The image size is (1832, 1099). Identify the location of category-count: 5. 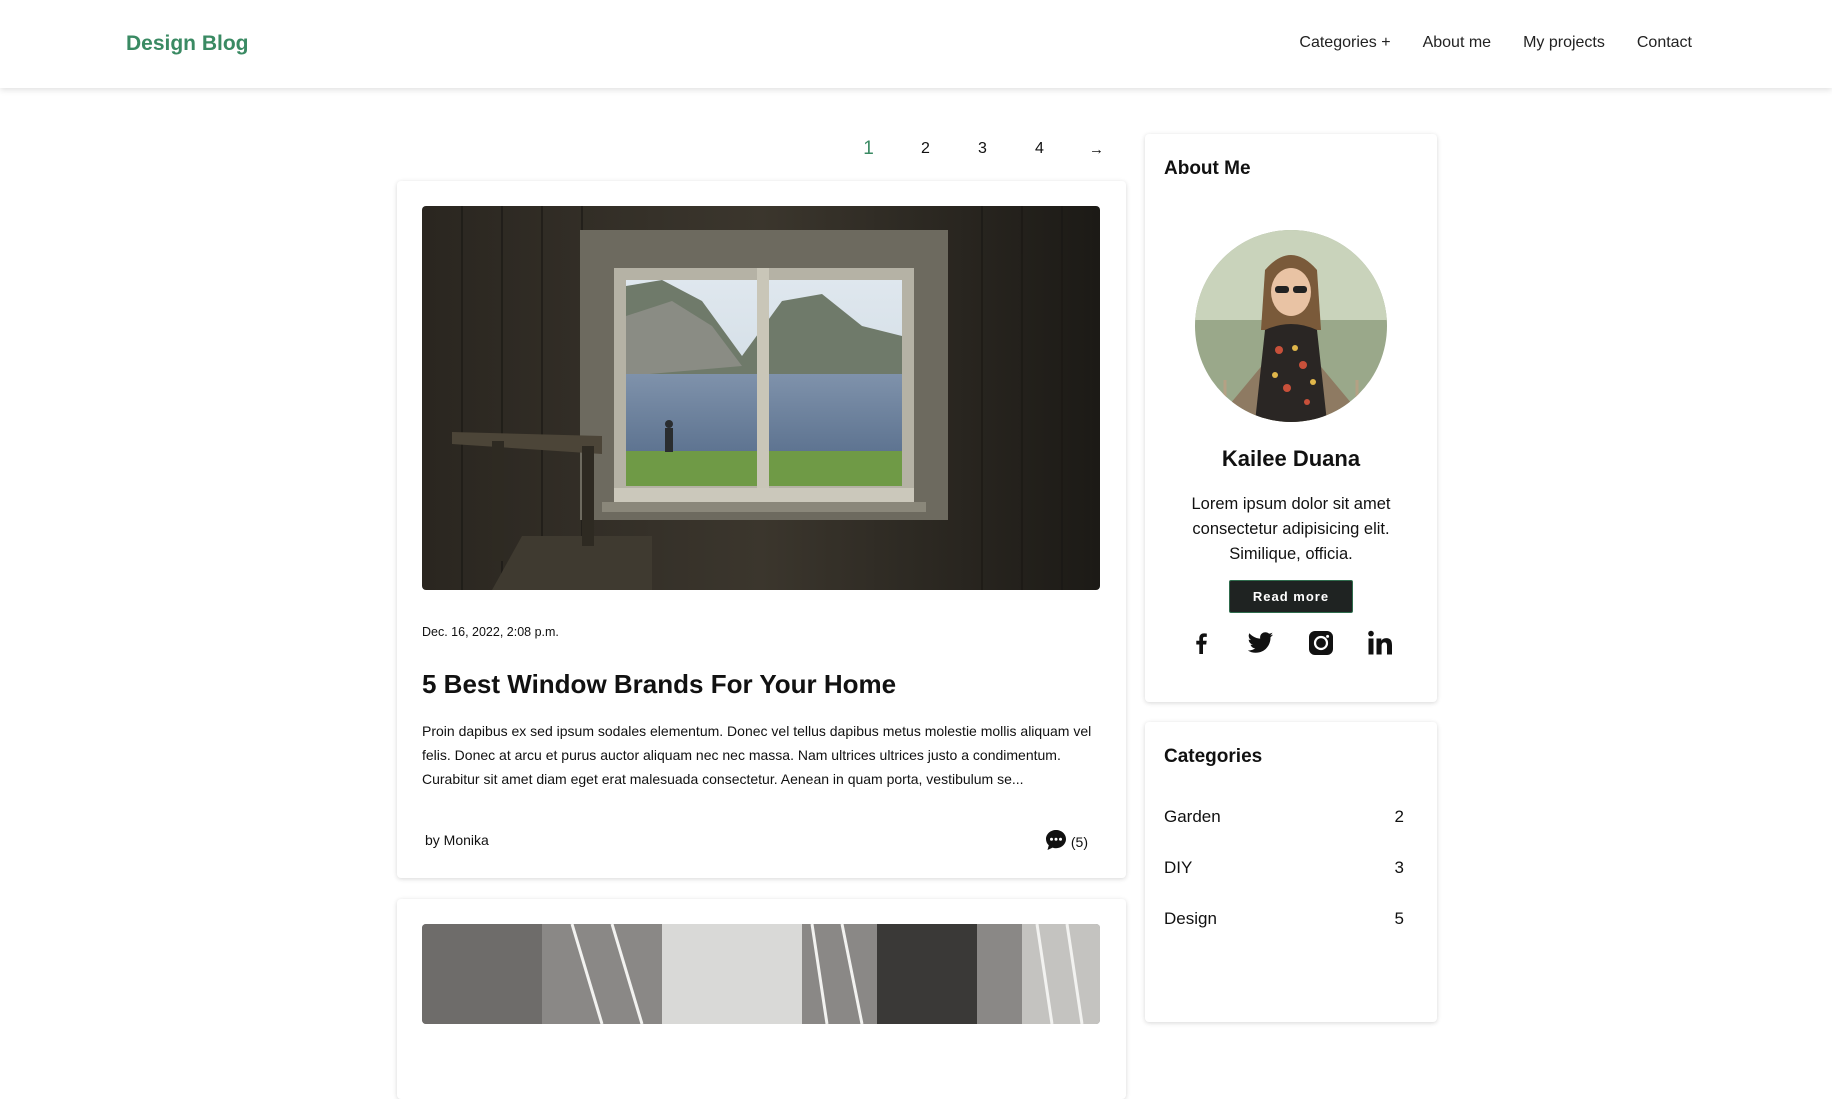
(1399, 918).